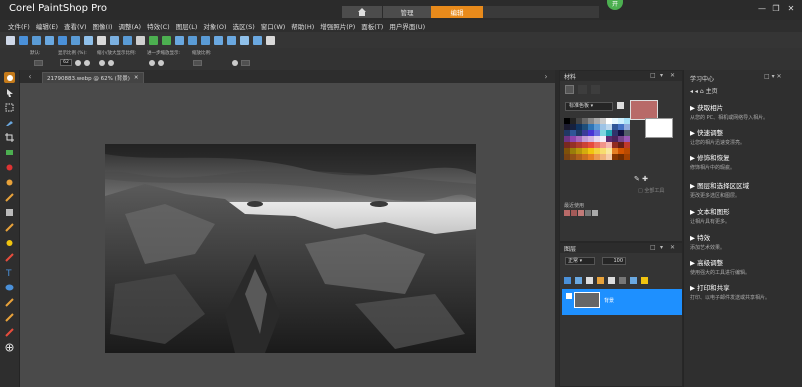 Image resolution: width=802 pixels, height=387 pixels. I want to click on tab-edit: 编辑, so click(457, 12).